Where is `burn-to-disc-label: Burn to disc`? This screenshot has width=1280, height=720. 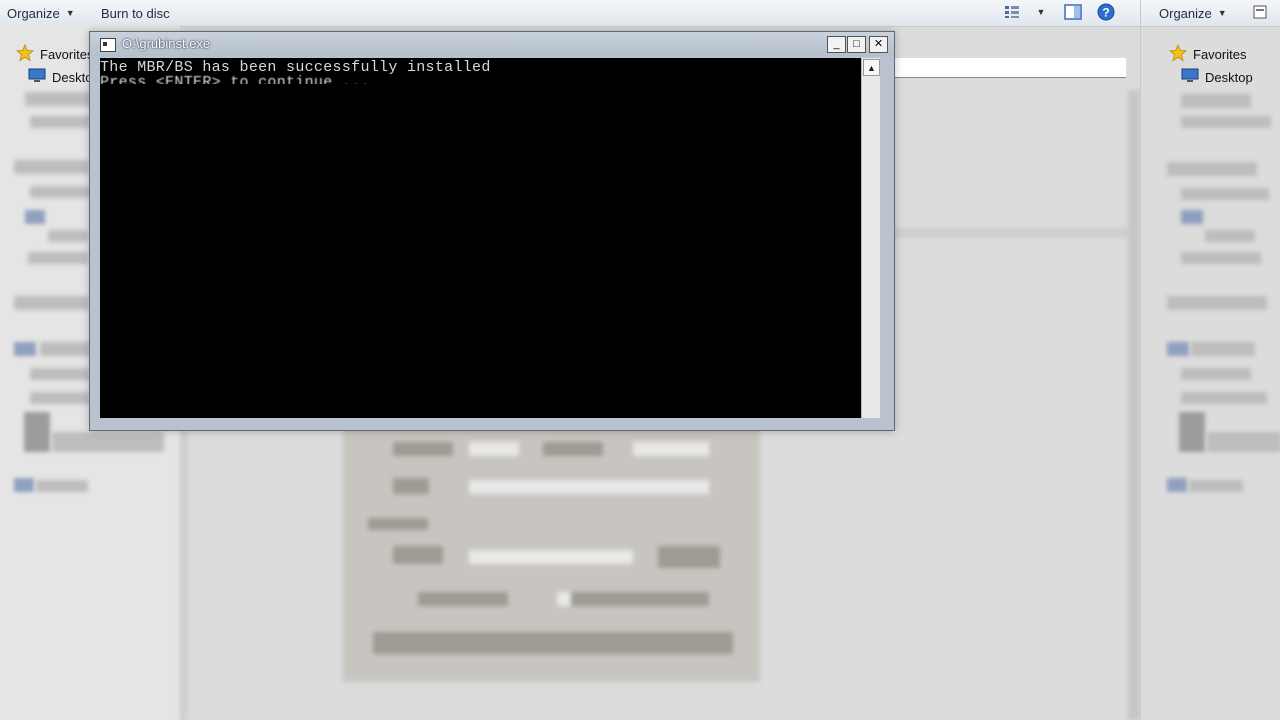
burn-to-disc-label: Burn to disc is located at coordinates (135, 13).